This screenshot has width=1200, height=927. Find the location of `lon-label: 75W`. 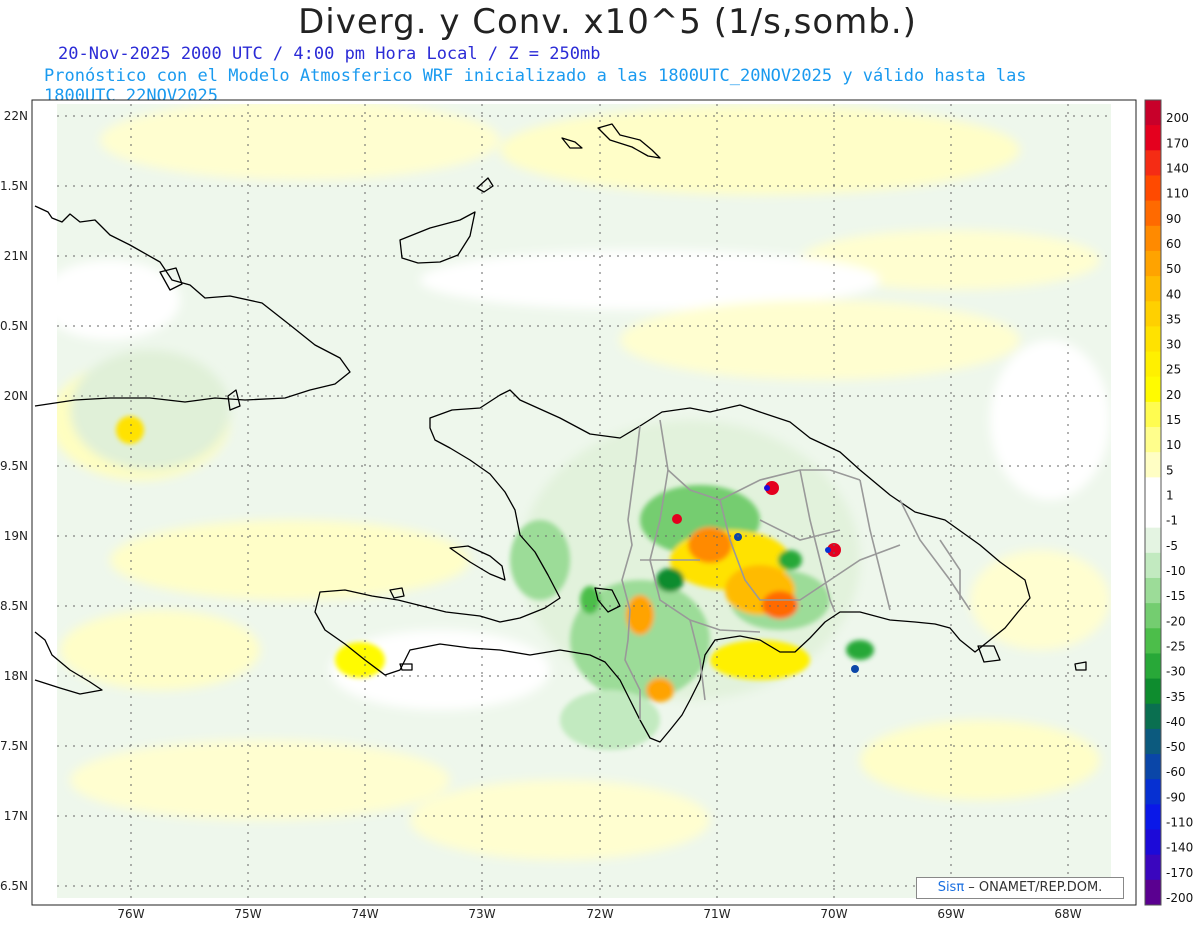

lon-label: 75W is located at coordinates (247, 914).